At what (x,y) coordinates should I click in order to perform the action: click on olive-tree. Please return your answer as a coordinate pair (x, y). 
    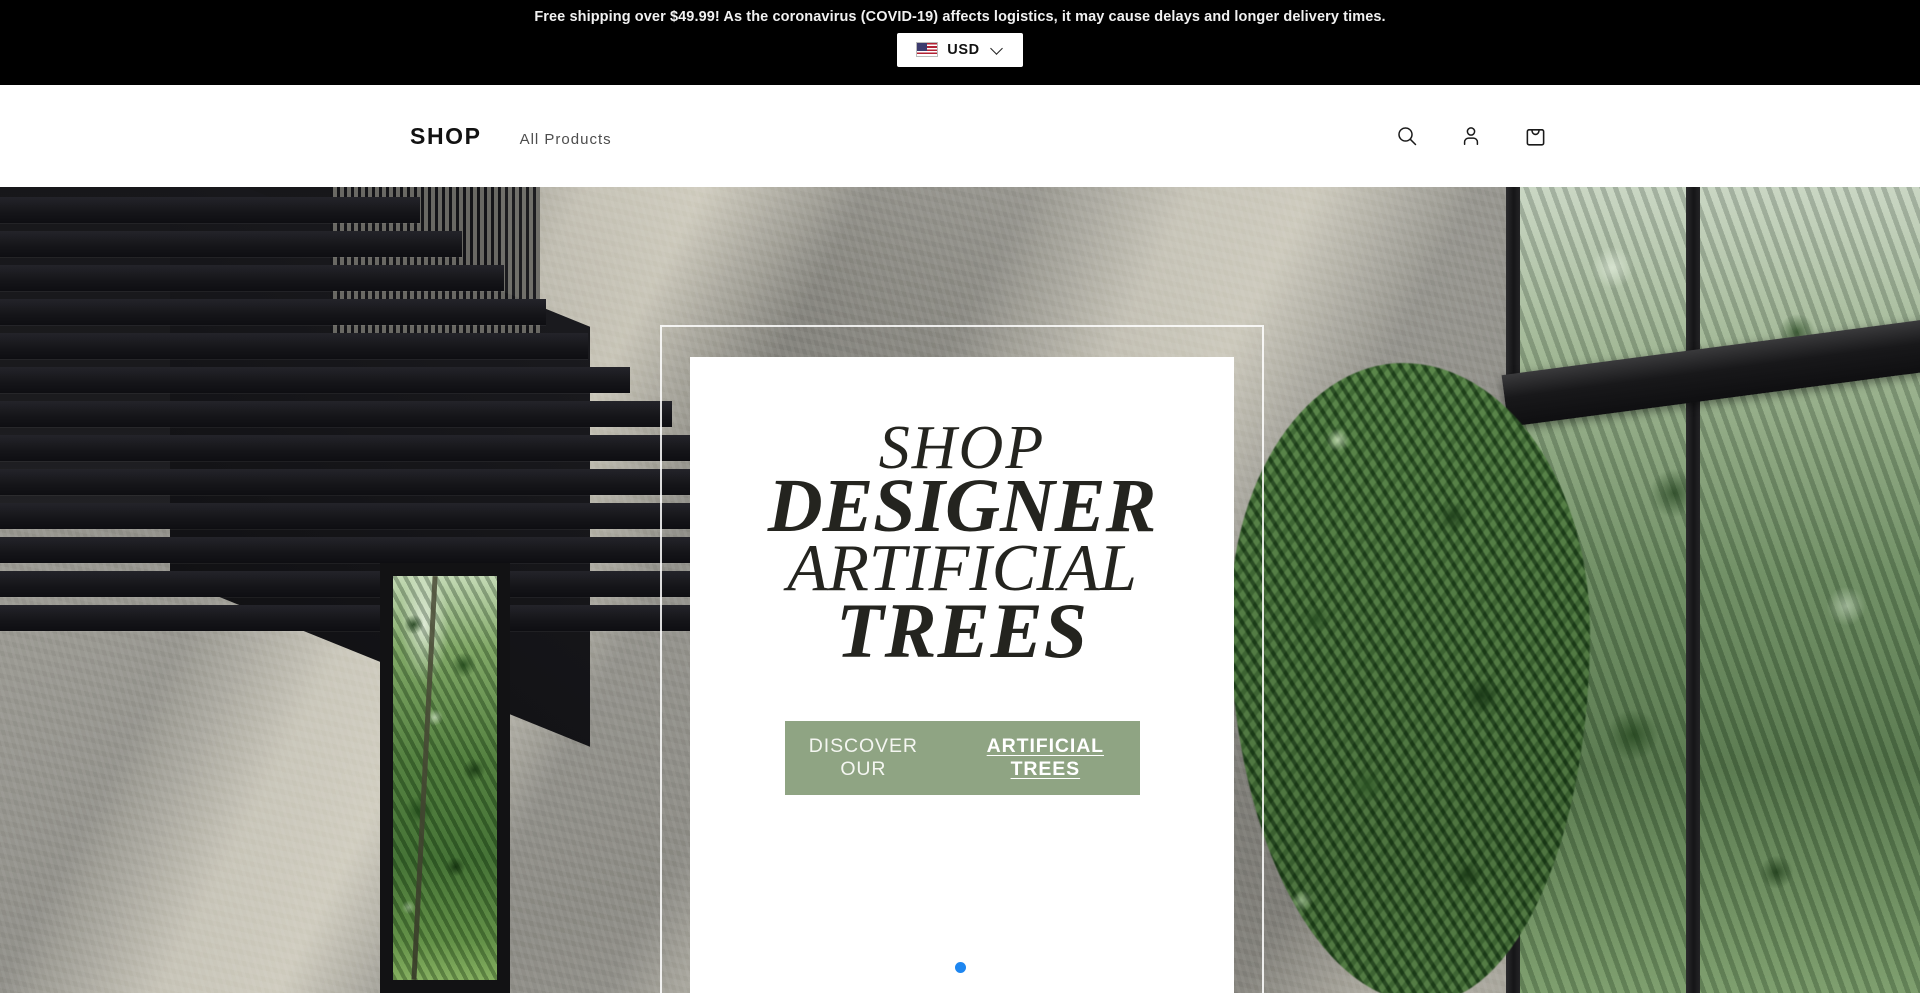
    Looking at the image, I should click on (1410, 678).